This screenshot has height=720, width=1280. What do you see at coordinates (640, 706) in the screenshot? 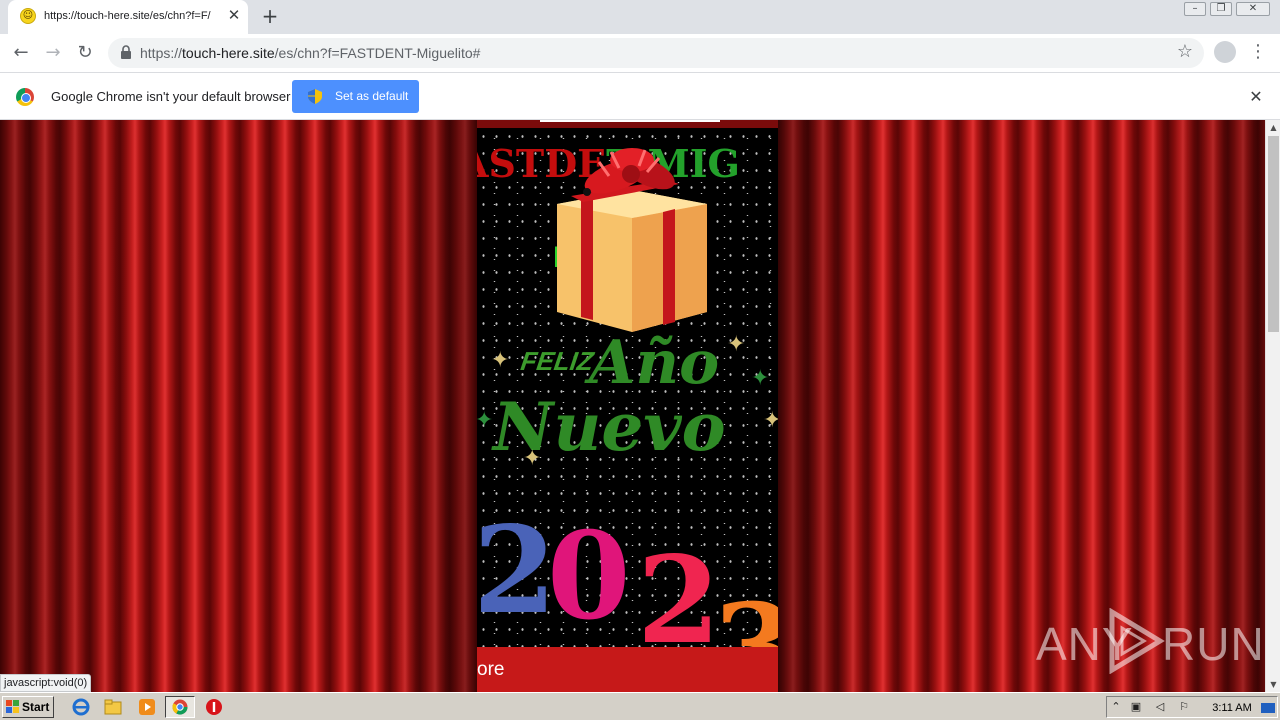
I see `windows-taskbar: Start ⌃ ▣ ◁ ⚐ 3:11 AM` at bounding box center [640, 706].